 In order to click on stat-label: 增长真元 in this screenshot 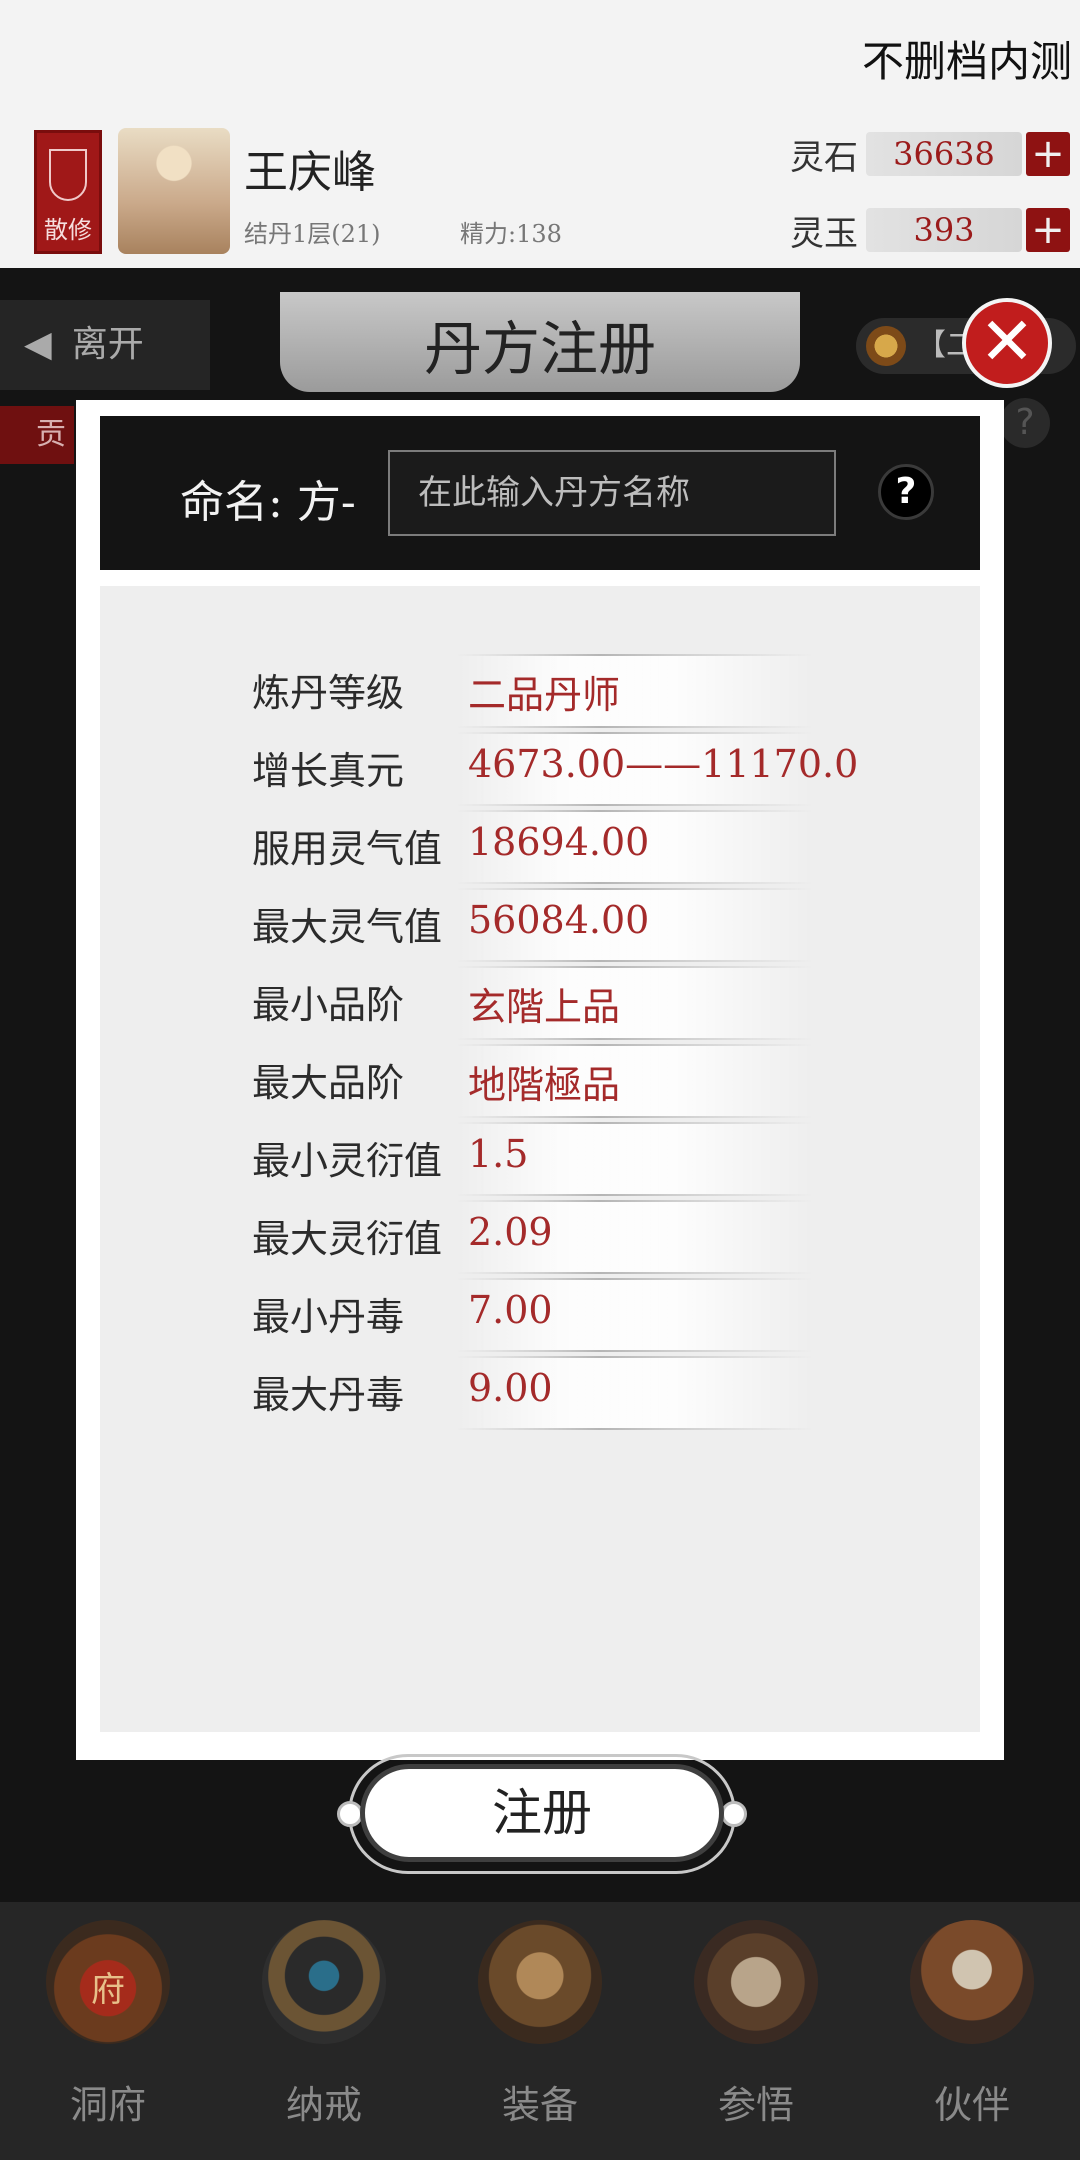, I will do `click(328, 771)`.